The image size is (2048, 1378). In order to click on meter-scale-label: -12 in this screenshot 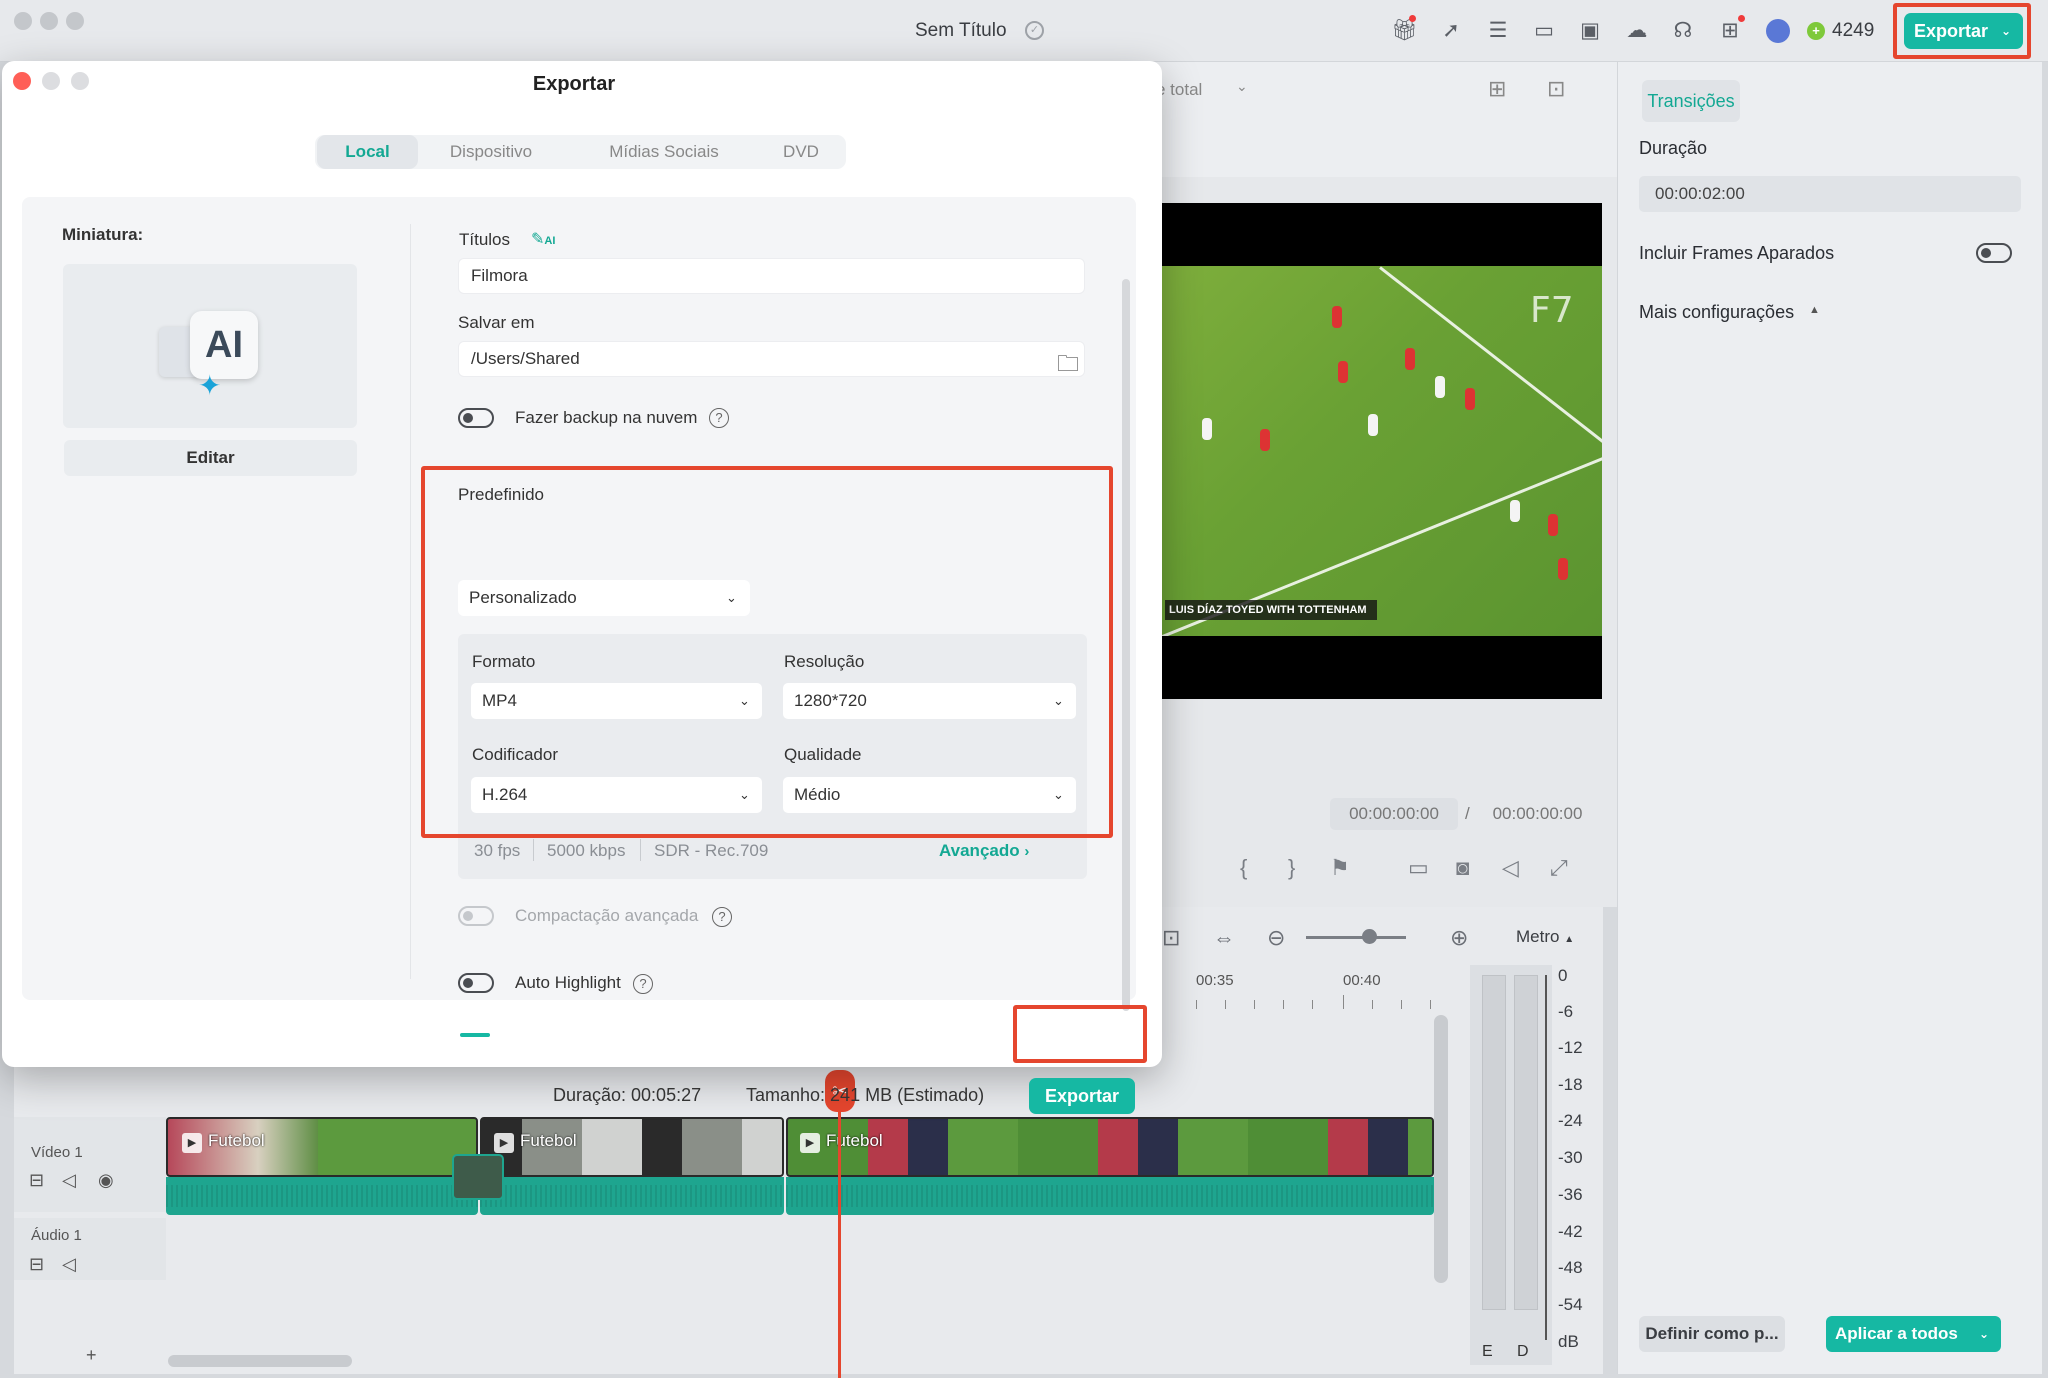, I will do `click(1570, 1047)`.